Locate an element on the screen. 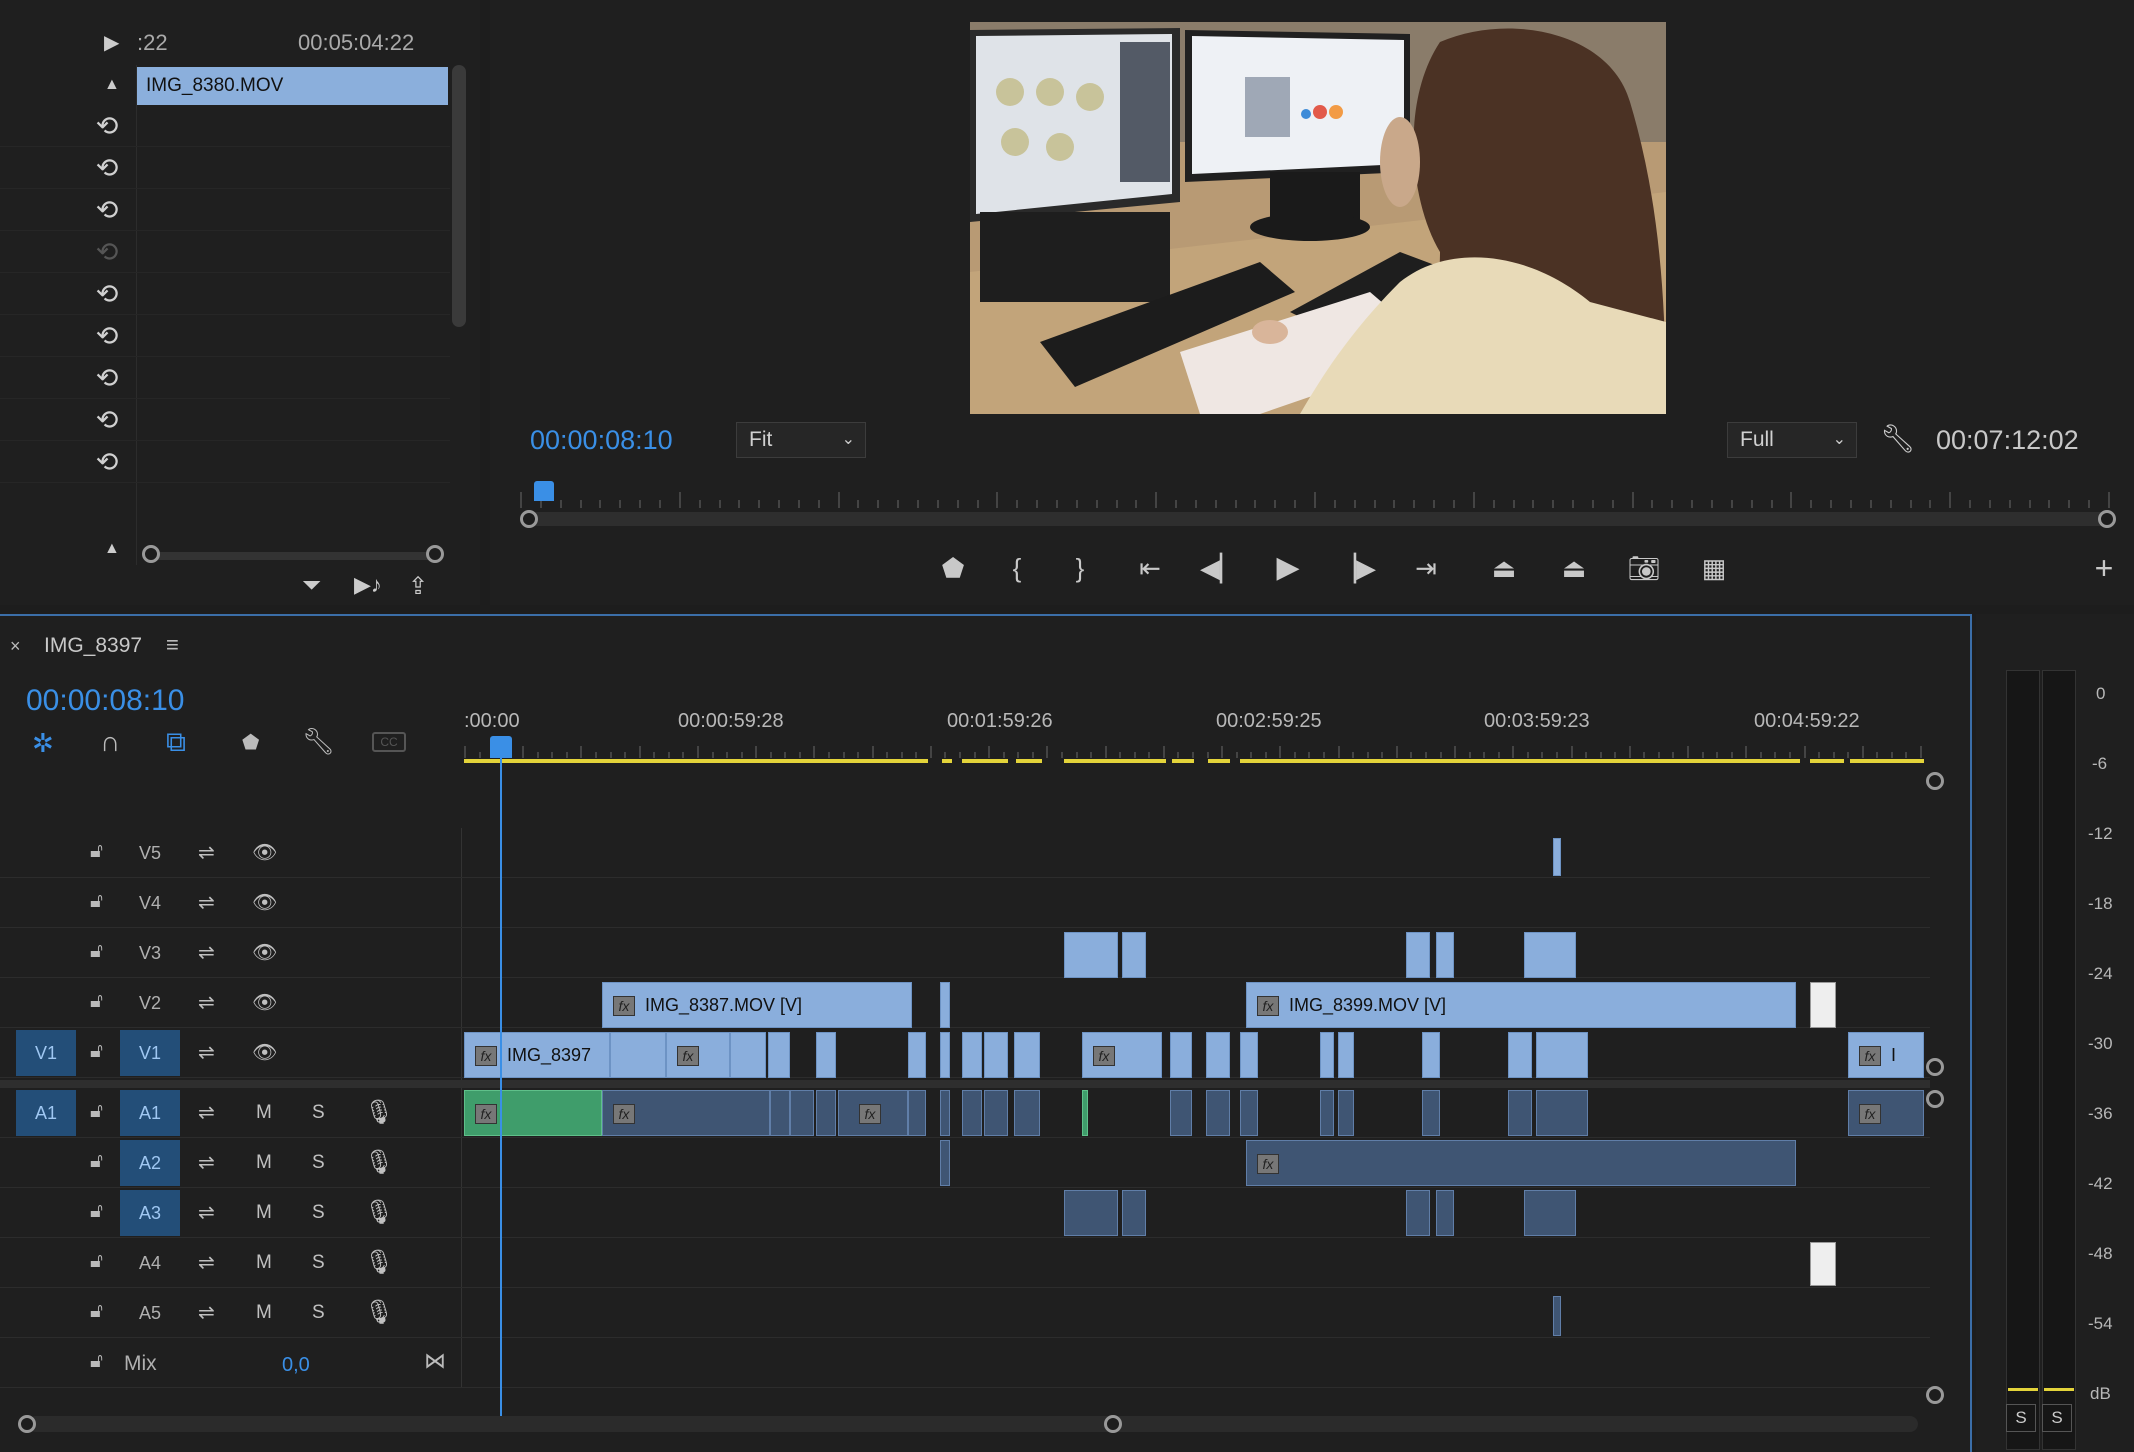 The width and height of the screenshot is (2134, 1452). add-marker-button: ⬟ is located at coordinates (953, 568).